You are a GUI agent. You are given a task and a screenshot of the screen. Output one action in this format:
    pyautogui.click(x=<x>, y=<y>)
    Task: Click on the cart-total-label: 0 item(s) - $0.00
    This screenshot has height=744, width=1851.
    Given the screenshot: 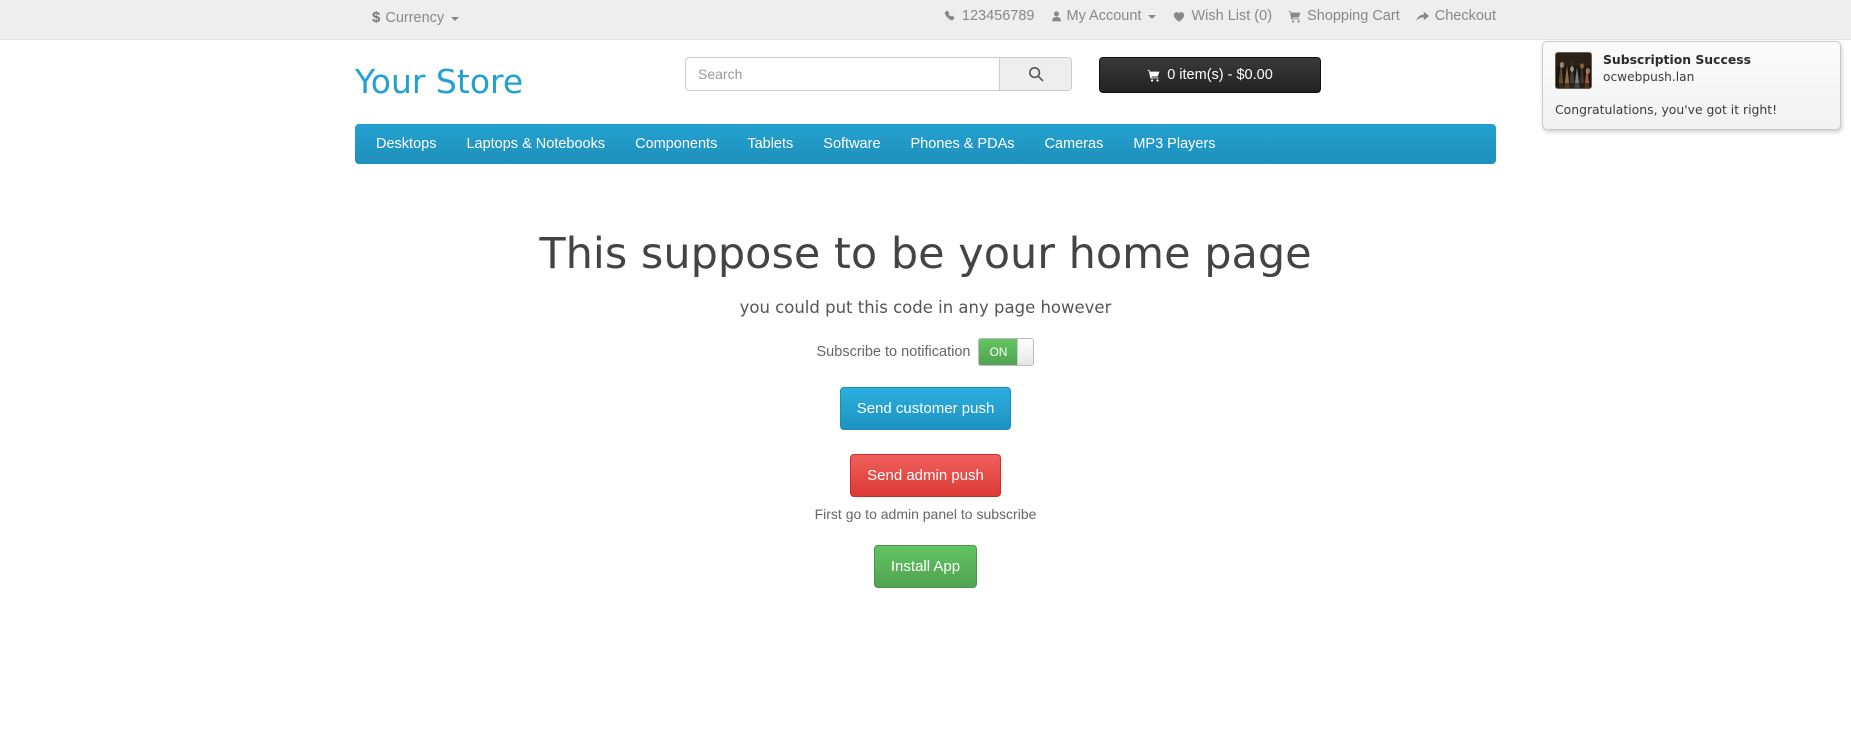 What is the action you would take?
    pyautogui.click(x=1220, y=75)
    